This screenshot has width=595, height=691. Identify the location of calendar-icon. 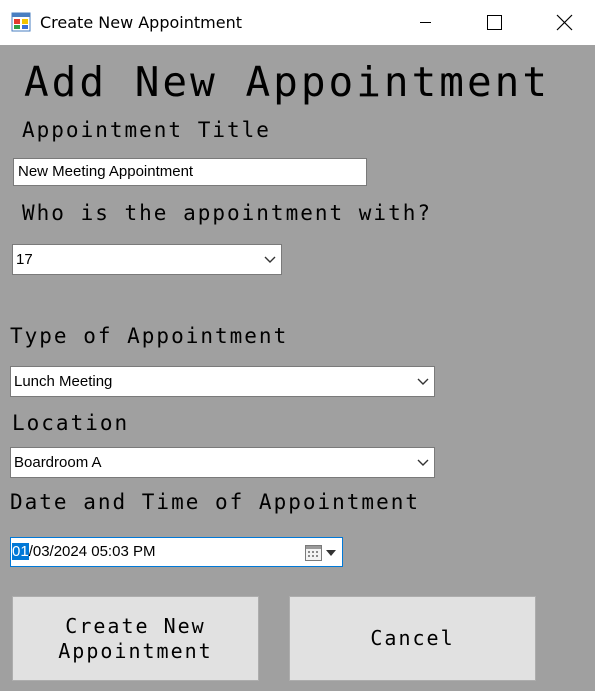
(320, 553).